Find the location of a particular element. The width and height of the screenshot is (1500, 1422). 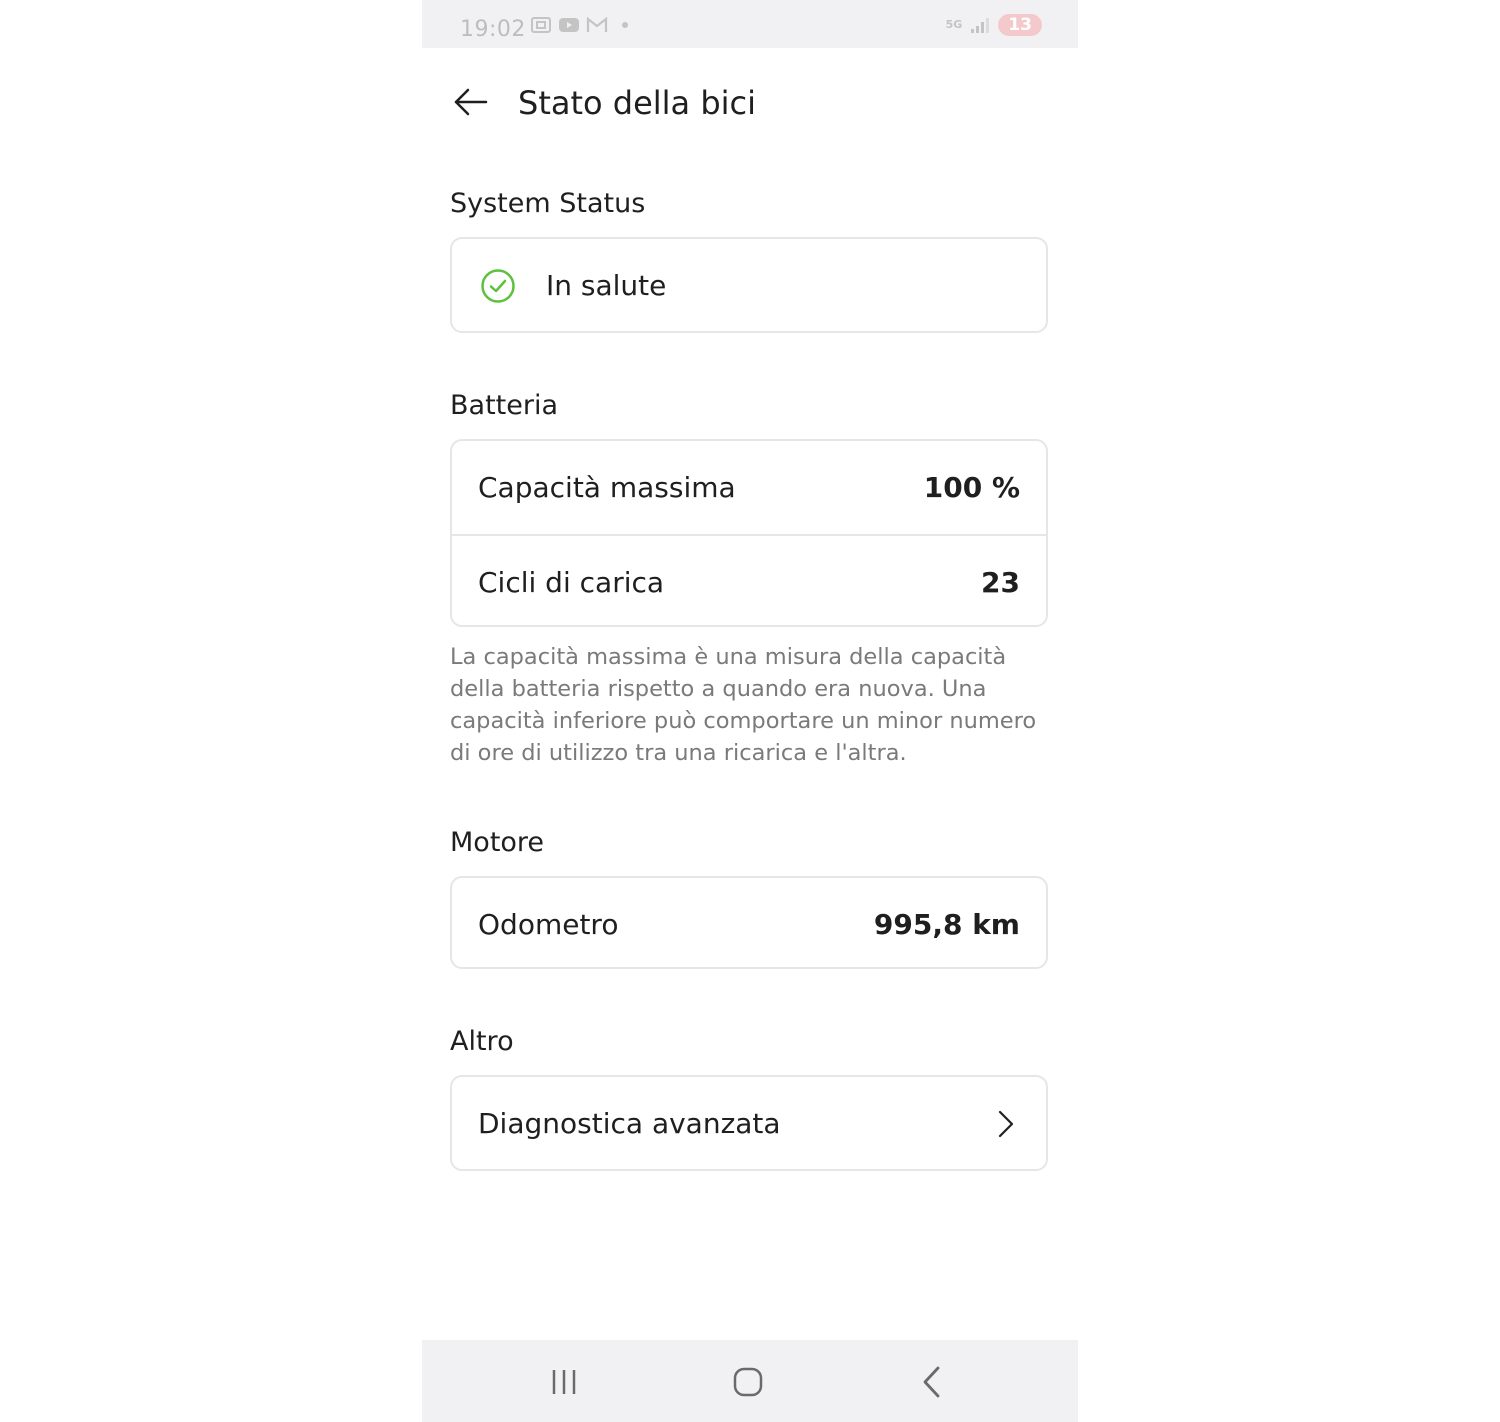

cicli-di-carica-row: Cicli di carica 23 is located at coordinates (749, 581).